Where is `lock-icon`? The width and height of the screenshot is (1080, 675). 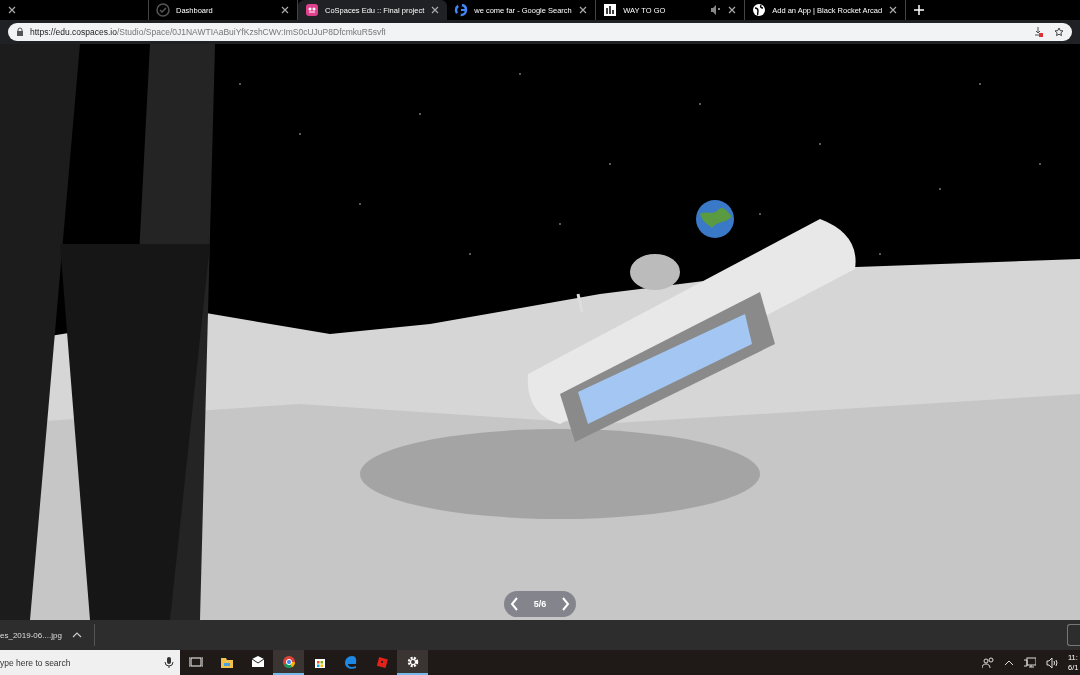 lock-icon is located at coordinates (20, 32).